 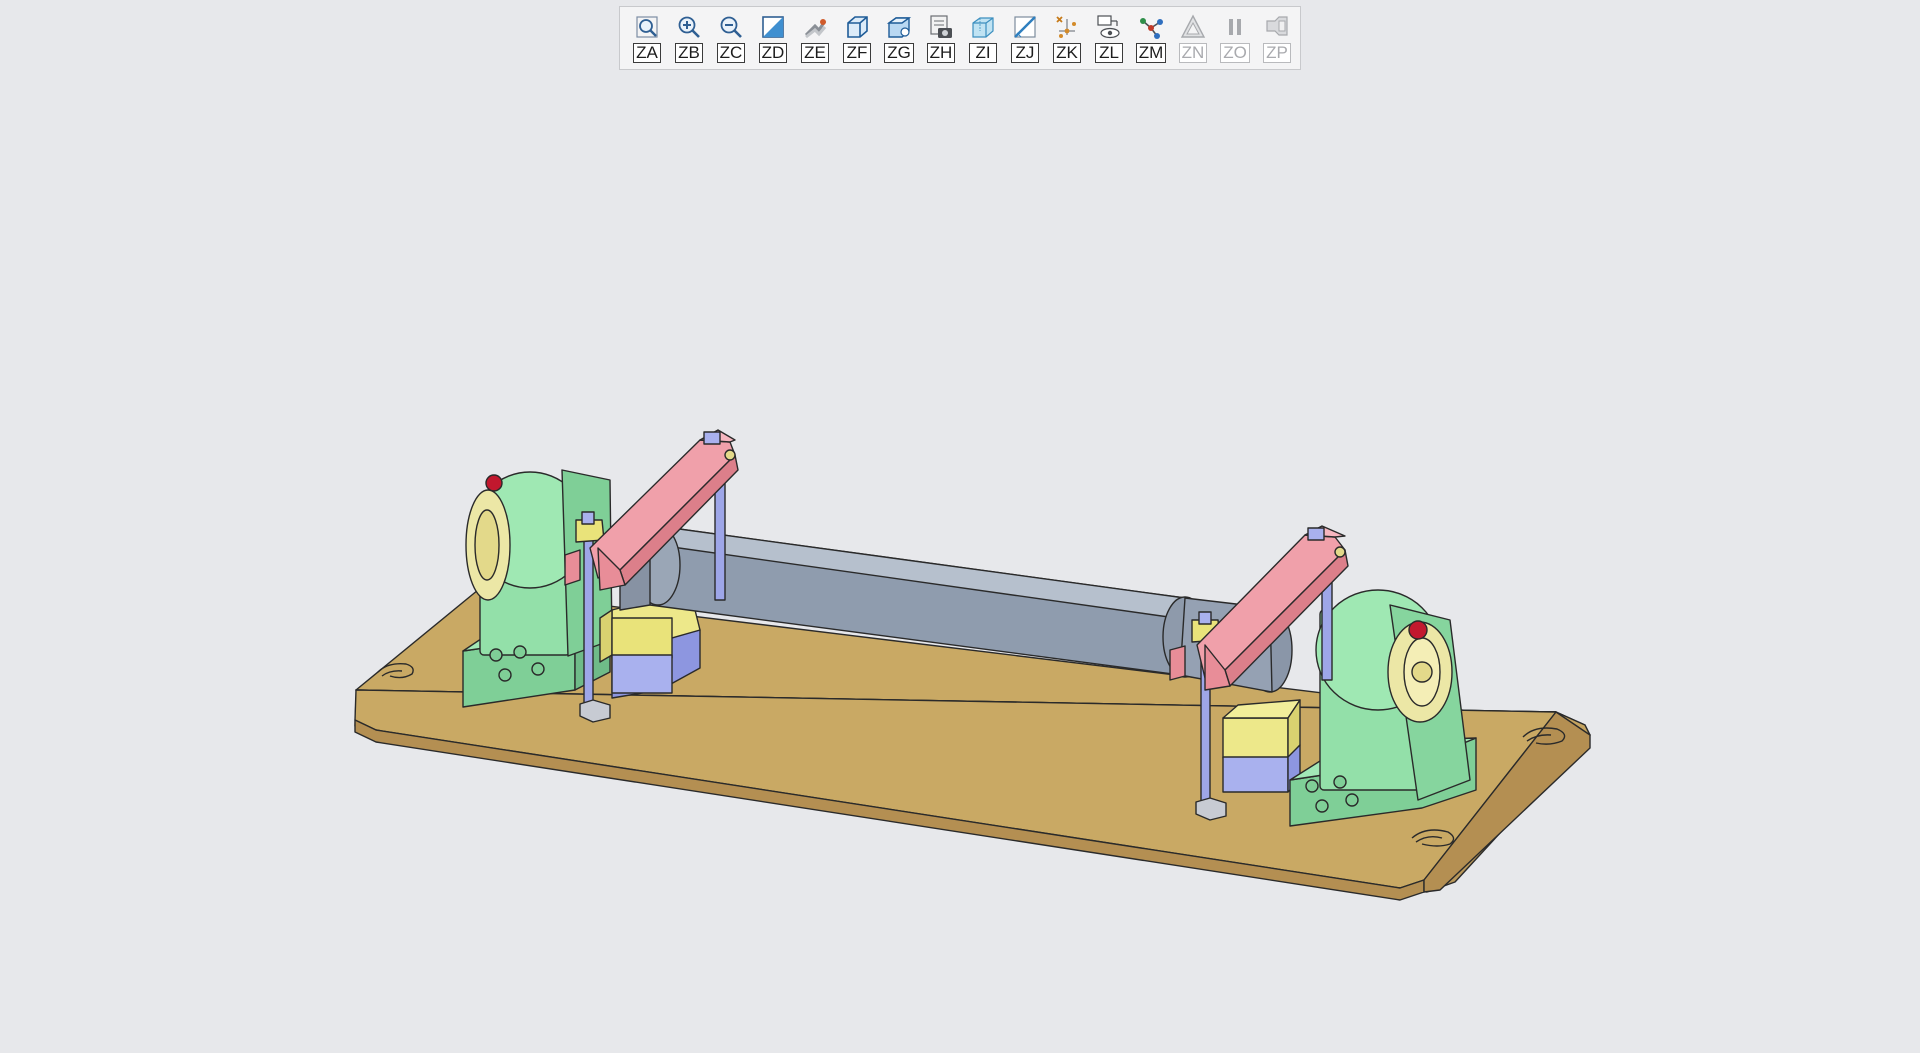 I want to click on right-support-block, so click(x=1261, y=746).